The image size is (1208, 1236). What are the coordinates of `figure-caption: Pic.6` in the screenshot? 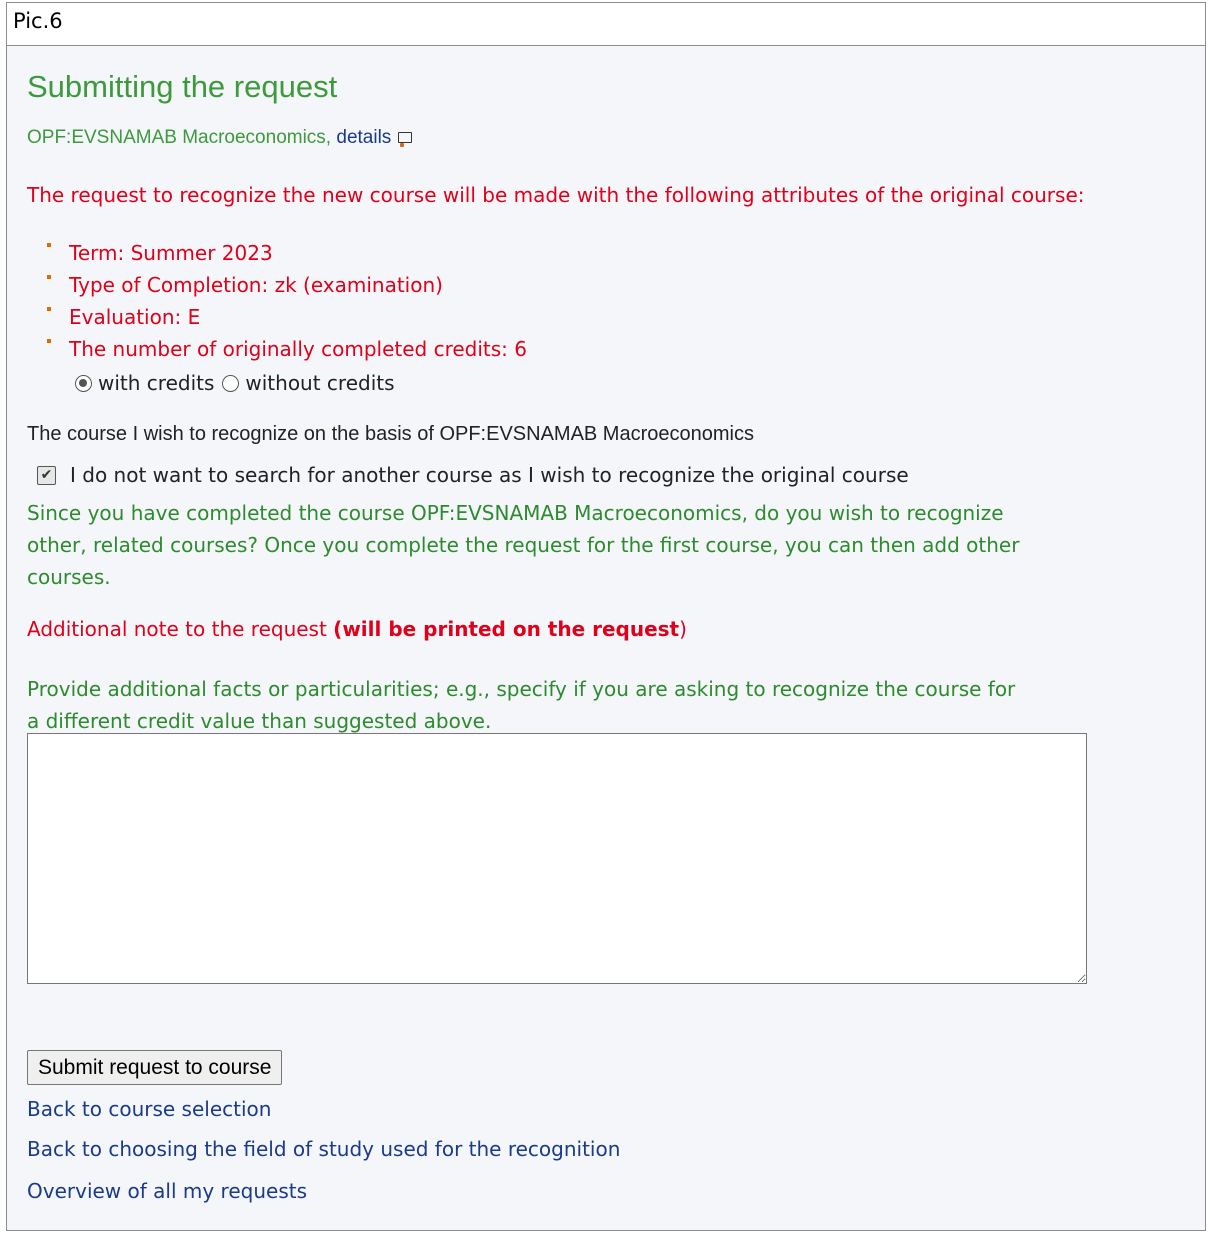 It's located at (606, 24).